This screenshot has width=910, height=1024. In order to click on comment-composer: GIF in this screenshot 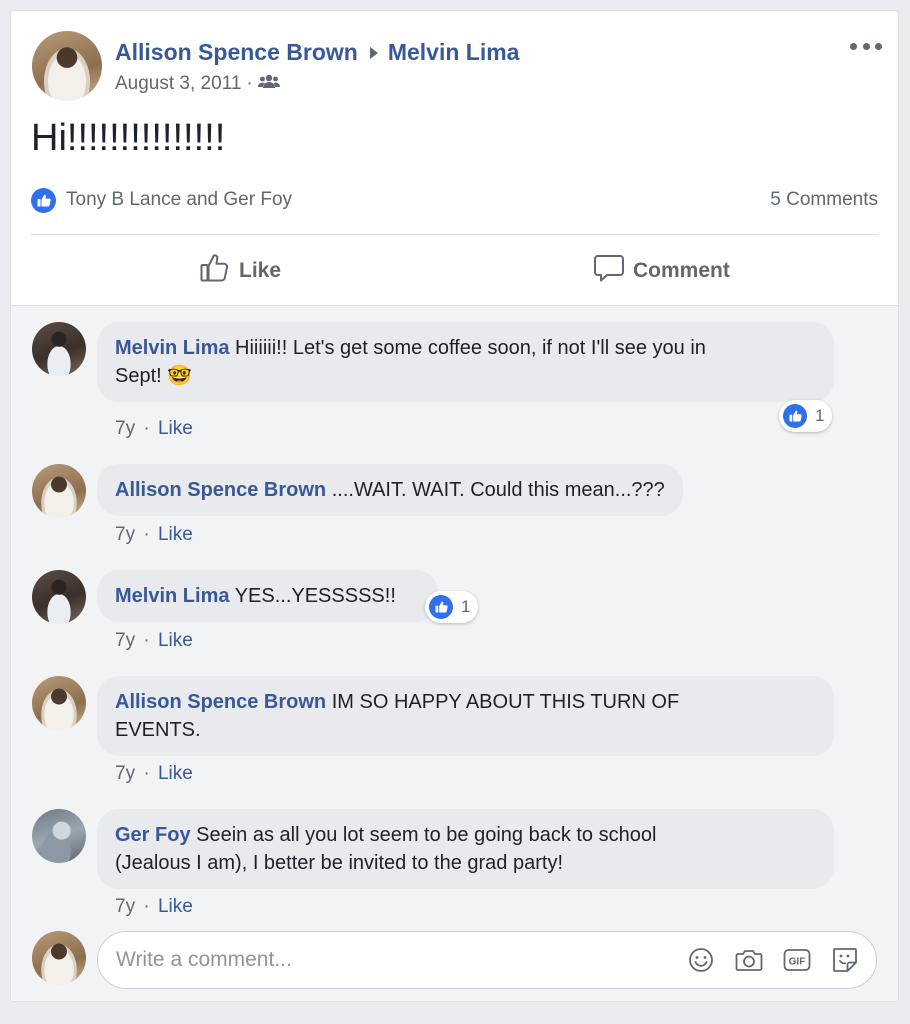, I will do `click(487, 960)`.